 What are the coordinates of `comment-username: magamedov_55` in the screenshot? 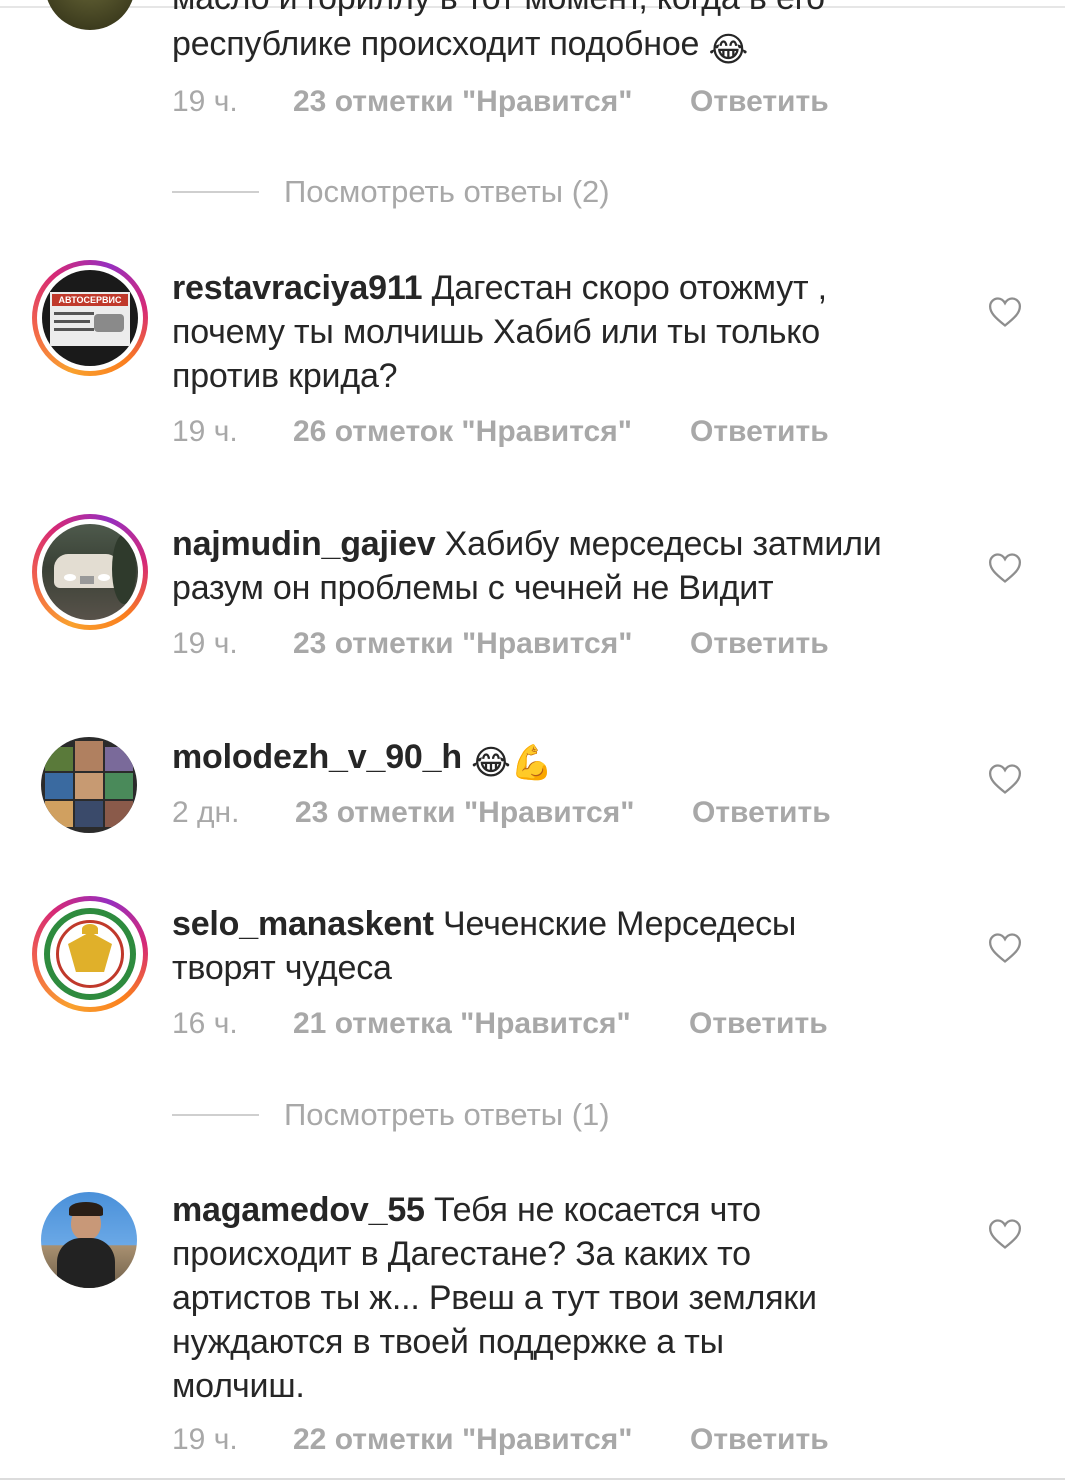 It's located at (298, 1210).